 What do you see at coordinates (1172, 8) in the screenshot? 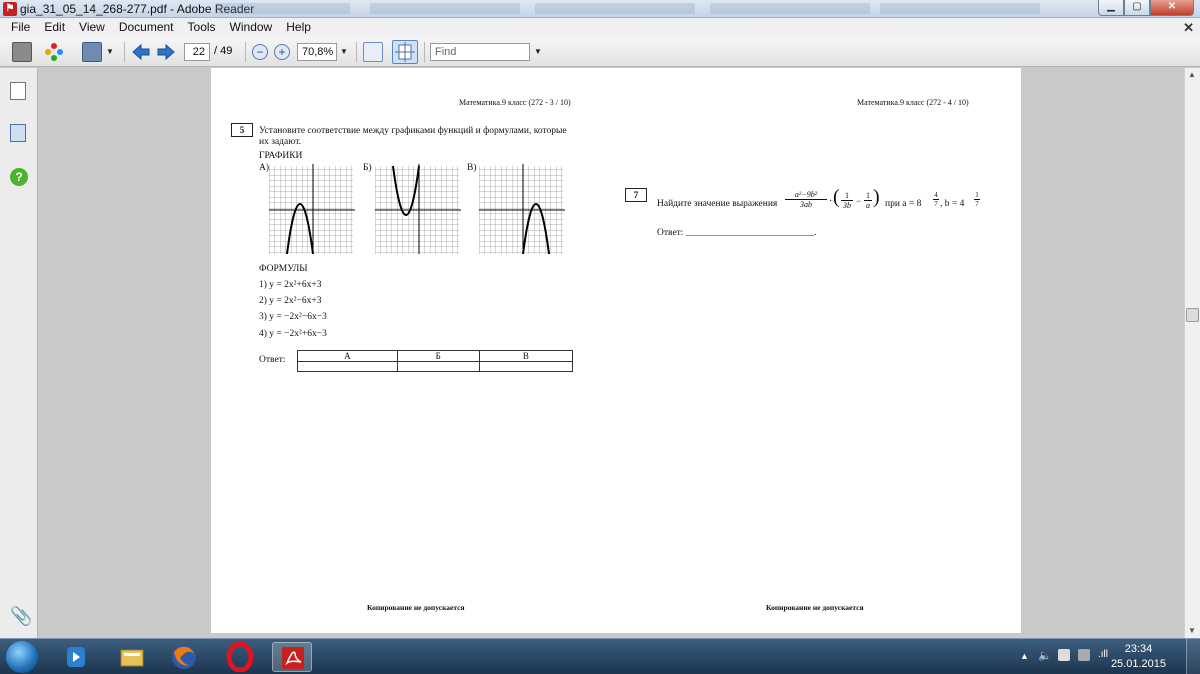
I see `close-button: ✕` at bounding box center [1172, 8].